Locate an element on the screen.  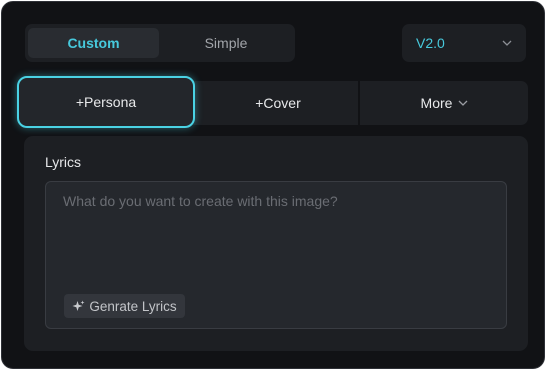
add-persona-label: +Persona is located at coordinates (106, 102).